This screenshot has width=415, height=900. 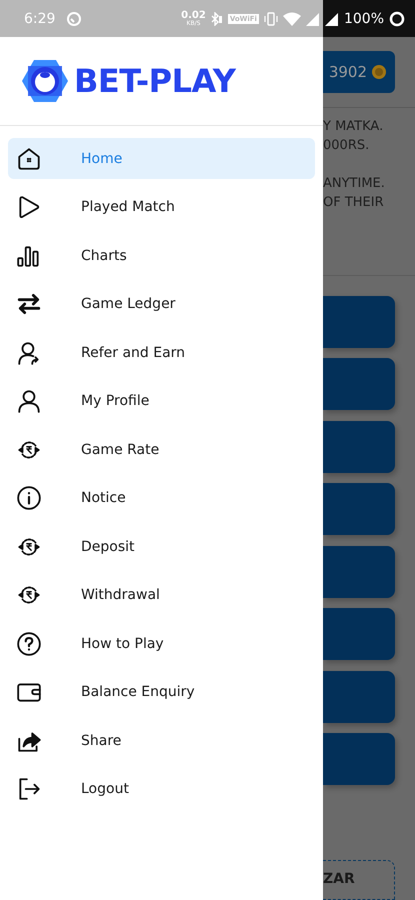 I want to click on menu-item: Deposit, so click(x=161, y=546).